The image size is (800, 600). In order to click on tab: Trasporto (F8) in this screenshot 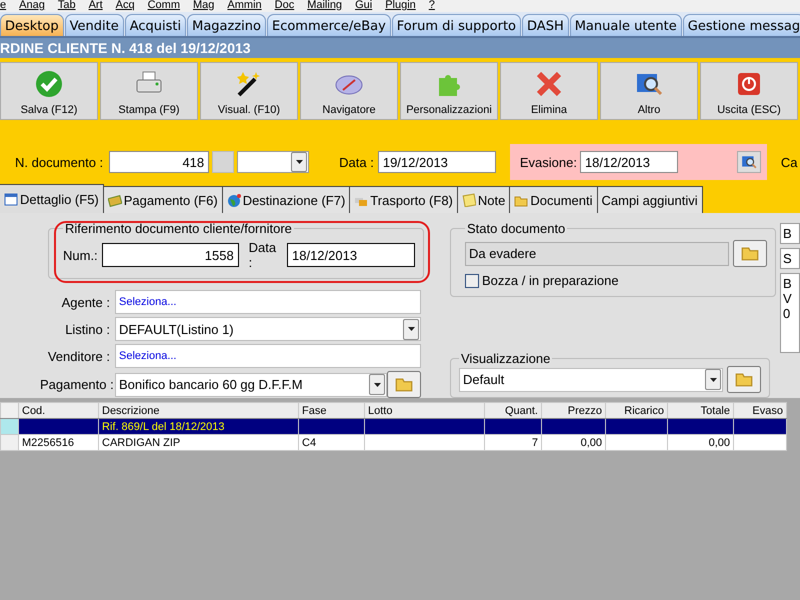, I will do `click(404, 199)`.